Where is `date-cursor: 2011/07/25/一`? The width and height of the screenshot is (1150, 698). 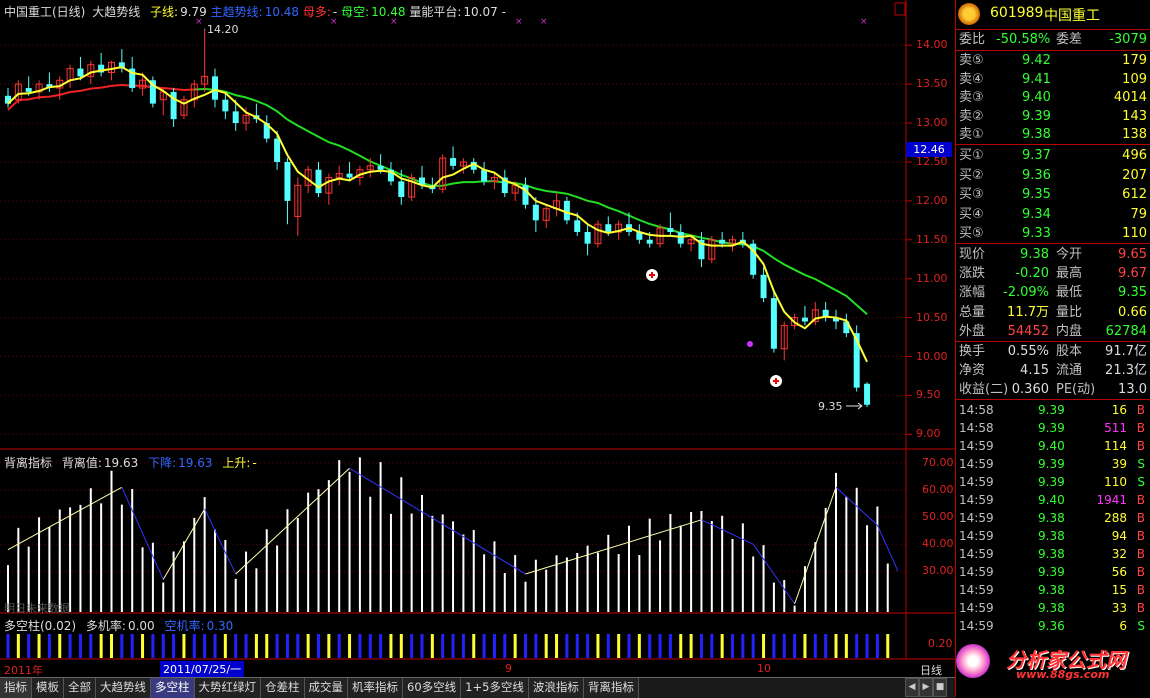 date-cursor: 2011/07/25/一 is located at coordinates (202, 669).